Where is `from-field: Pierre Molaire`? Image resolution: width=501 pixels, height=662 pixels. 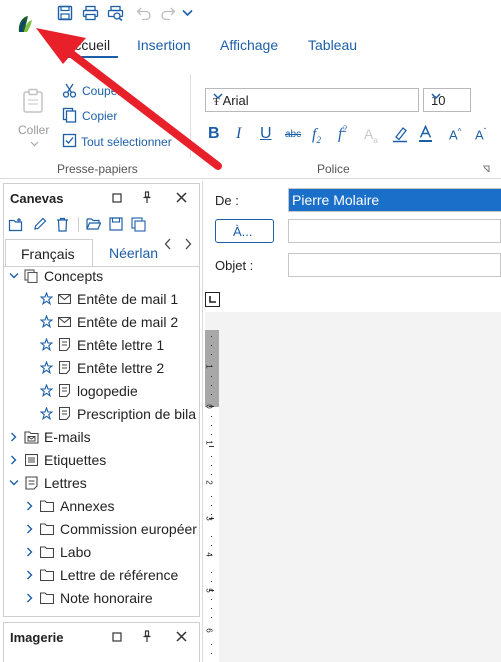
from-field: Pierre Molaire is located at coordinates (394, 200).